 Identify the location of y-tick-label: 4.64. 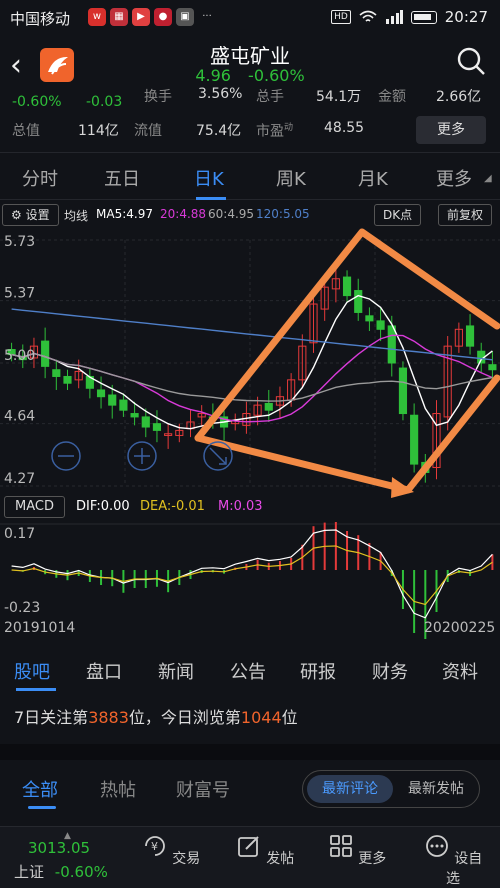
(19, 417).